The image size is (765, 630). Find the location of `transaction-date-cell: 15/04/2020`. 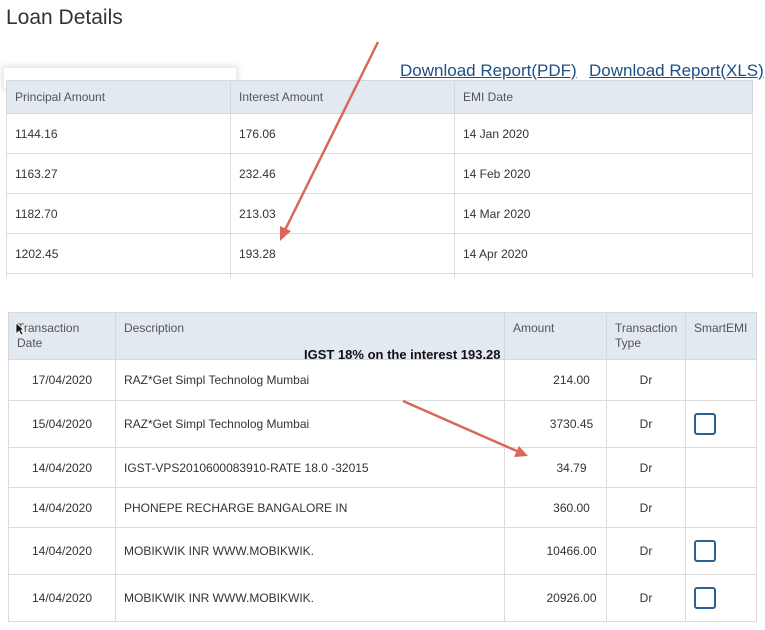

transaction-date-cell: 15/04/2020 is located at coordinates (62, 424).